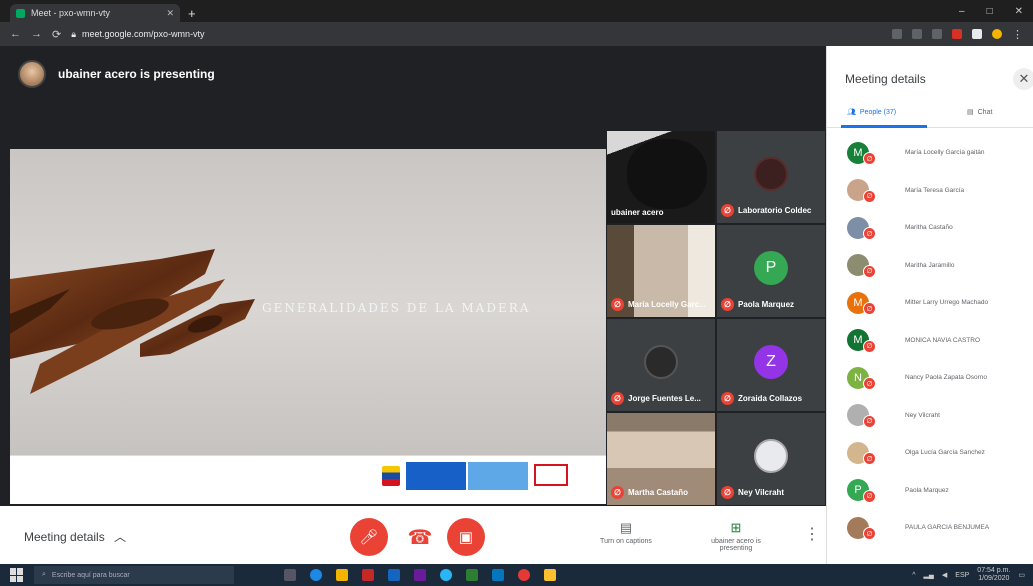 This screenshot has width=1033, height=586. Describe the element at coordinates (897, 34) in the screenshot. I see `camera-icon` at that location.